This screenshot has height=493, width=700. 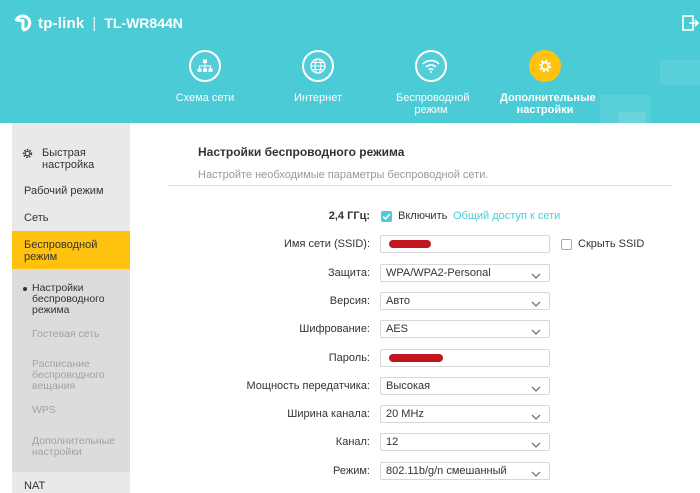 I want to click on sidebar-item-label: Быстрая настройка, so click(x=68, y=159).